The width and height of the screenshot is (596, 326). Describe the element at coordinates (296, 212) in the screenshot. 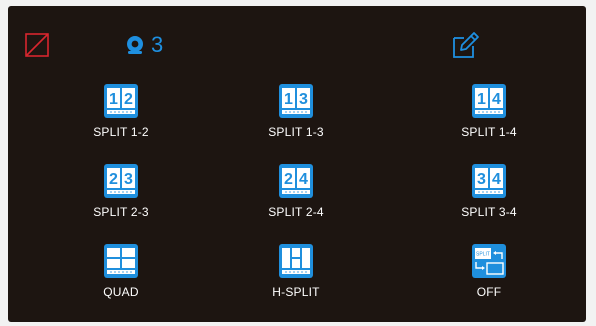

I see `split-label: SPLIT 2-4` at that location.